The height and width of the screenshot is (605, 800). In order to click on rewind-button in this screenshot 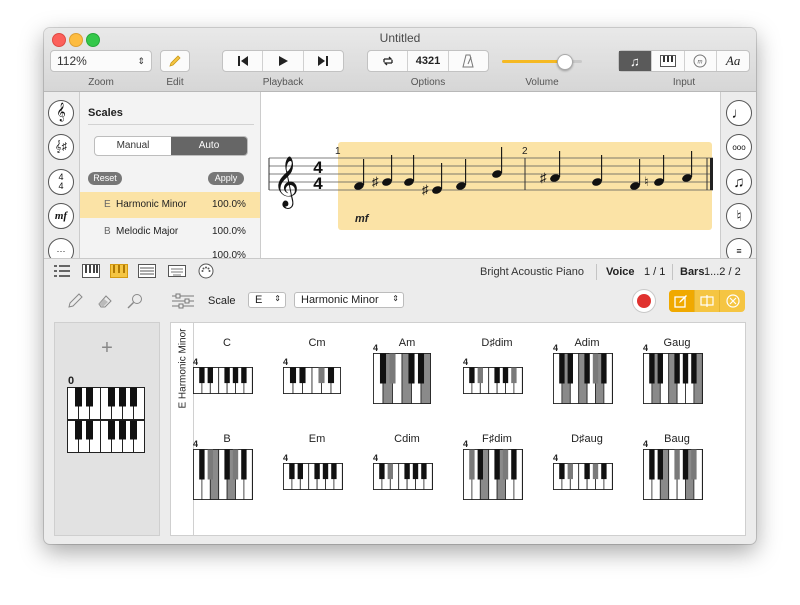, I will do `click(243, 61)`.